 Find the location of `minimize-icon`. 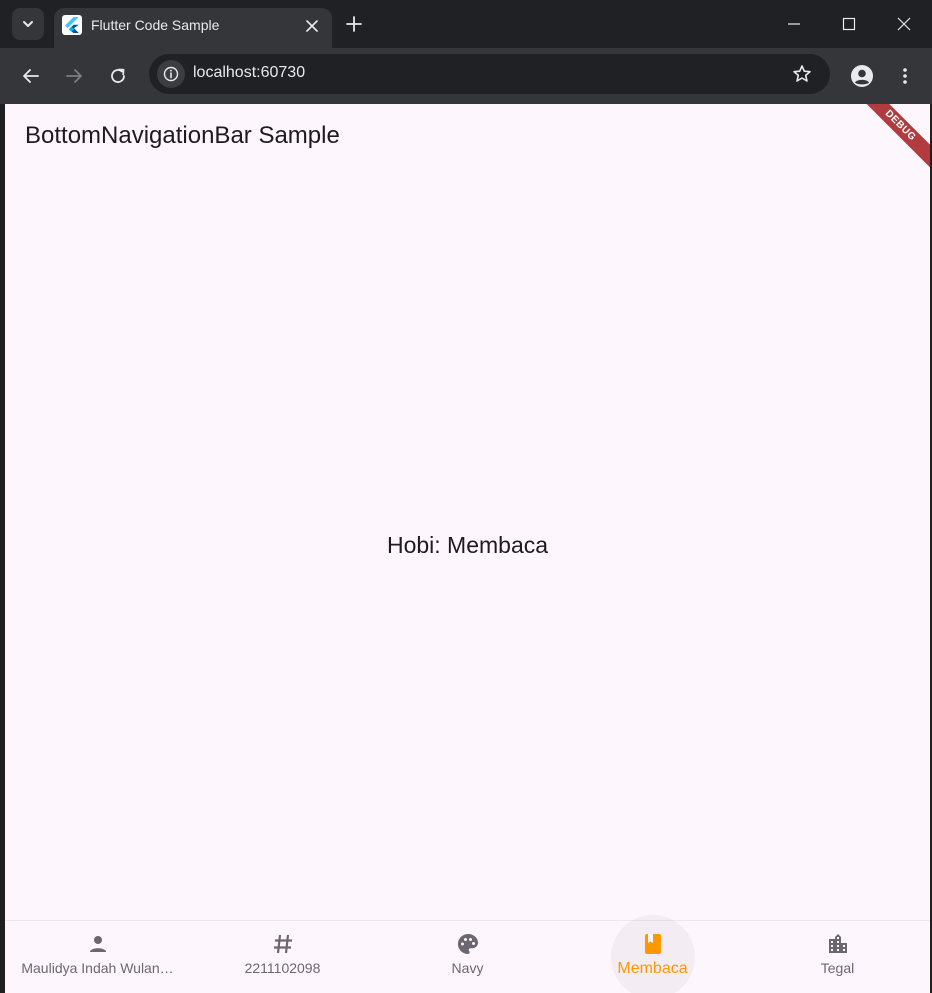

minimize-icon is located at coordinates (794, 24).